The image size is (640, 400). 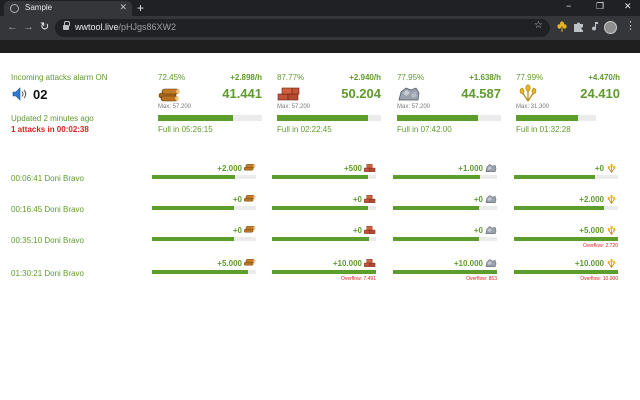 I want to click on crop-amount: 24.410, so click(x=600, y=93).